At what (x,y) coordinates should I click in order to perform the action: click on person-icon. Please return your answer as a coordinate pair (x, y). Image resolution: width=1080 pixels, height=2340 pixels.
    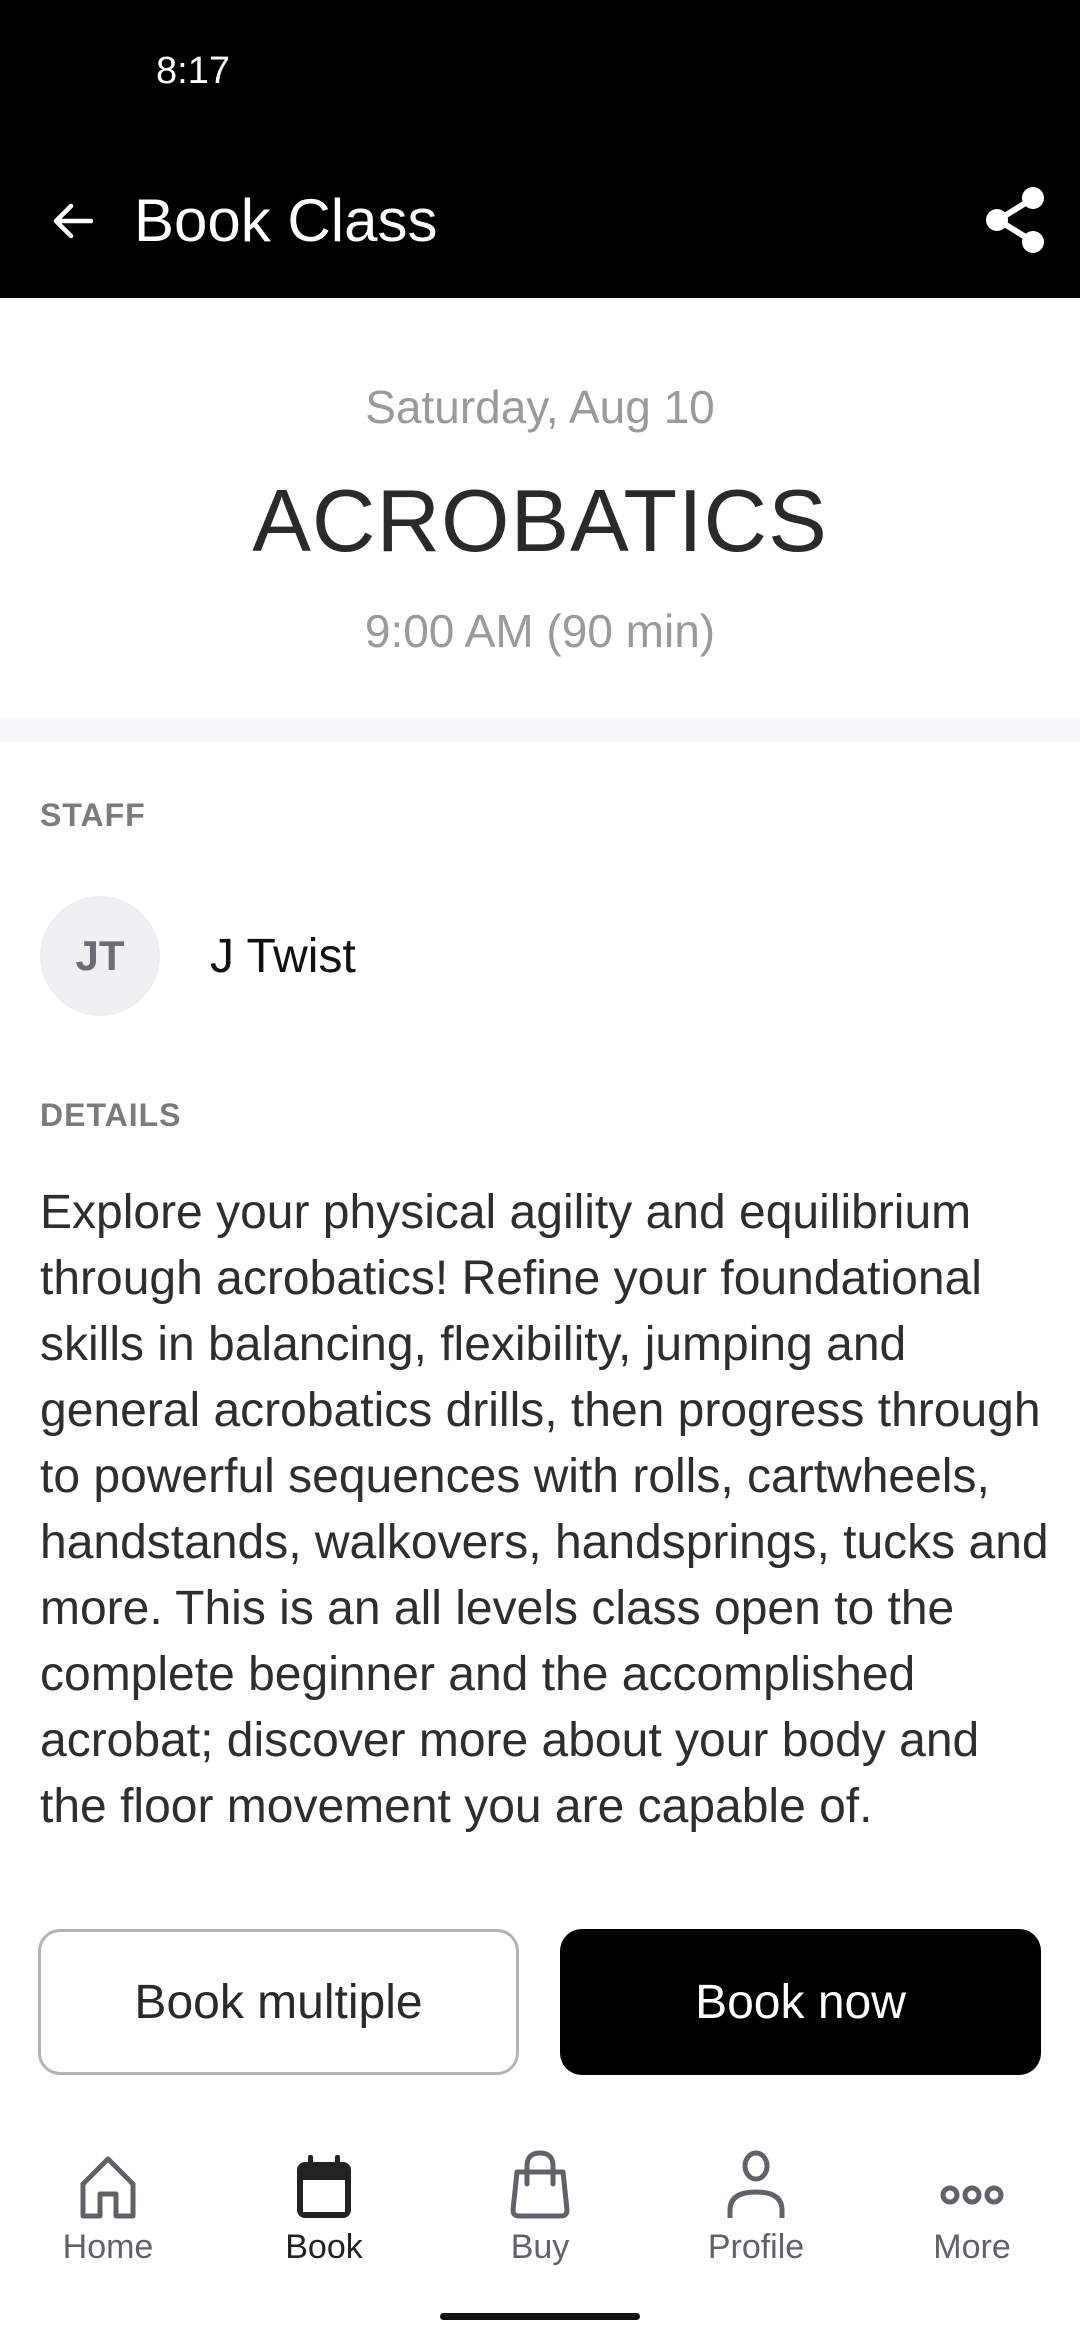
    Looking at the image, I should click on (756, 2184).